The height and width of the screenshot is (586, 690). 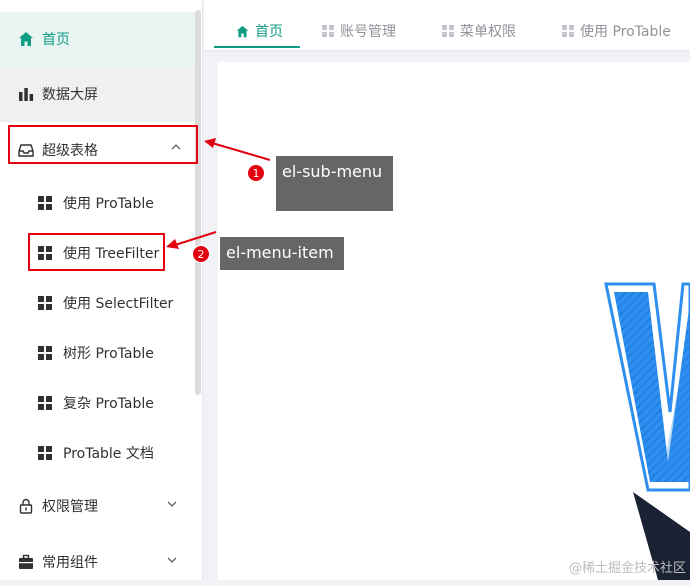 What do you see at coordinates (56, 40) in the screenshot?
I see `sidebar-item-label: 首页` at bounding box center [56, 40].